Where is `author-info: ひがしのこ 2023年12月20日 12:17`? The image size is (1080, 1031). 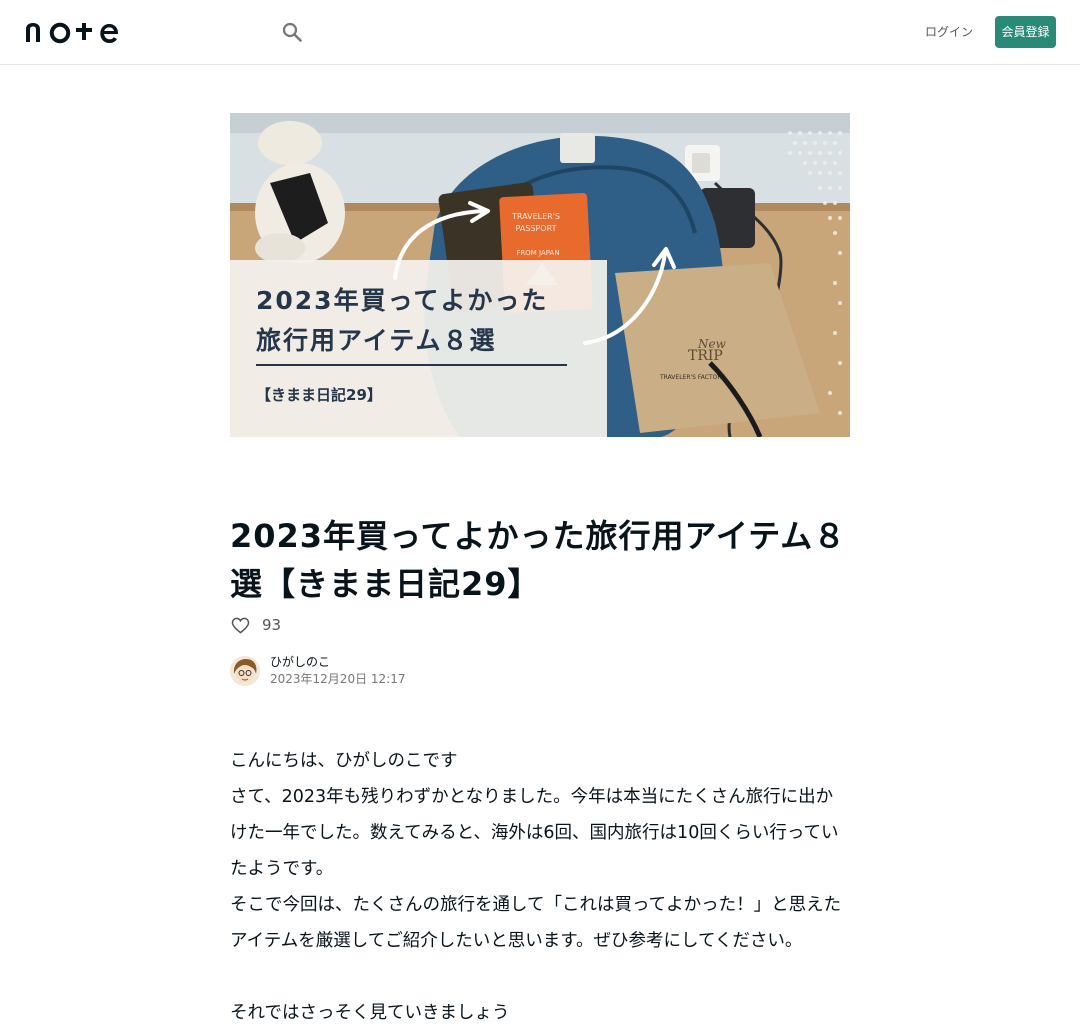
author-info: ひがしのこ 2023年12月20日 12:17 is located at coordinates (317, 671).